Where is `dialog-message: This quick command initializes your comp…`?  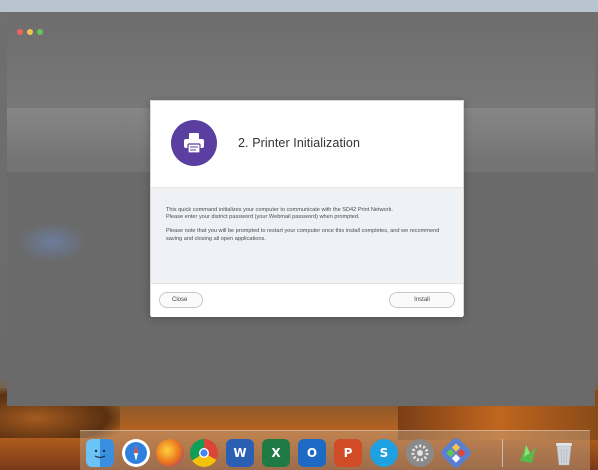 dialog-message: This quick command initializes your comp… is located at coordinates (304, 235).